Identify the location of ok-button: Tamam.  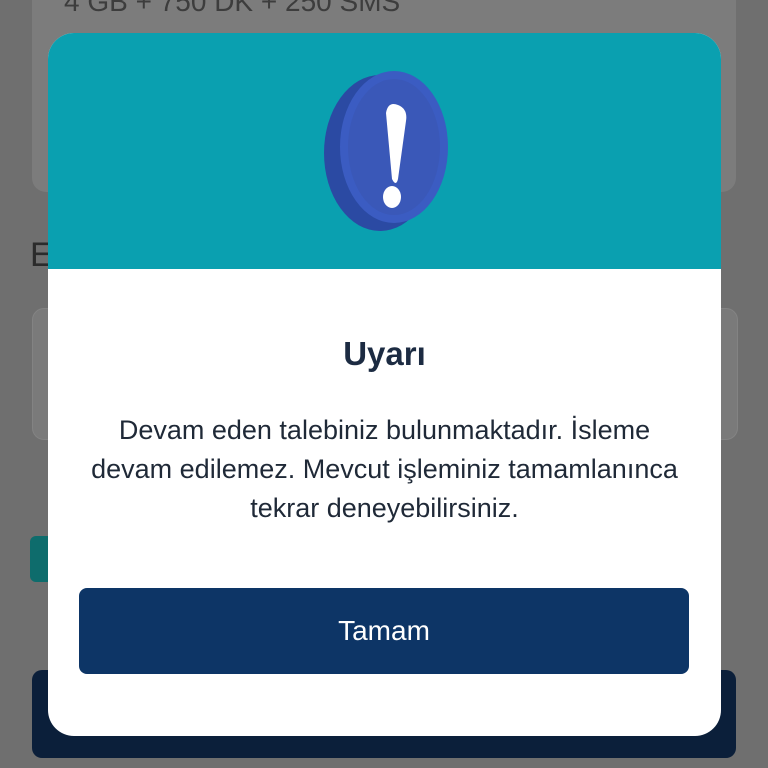
(384, 631).